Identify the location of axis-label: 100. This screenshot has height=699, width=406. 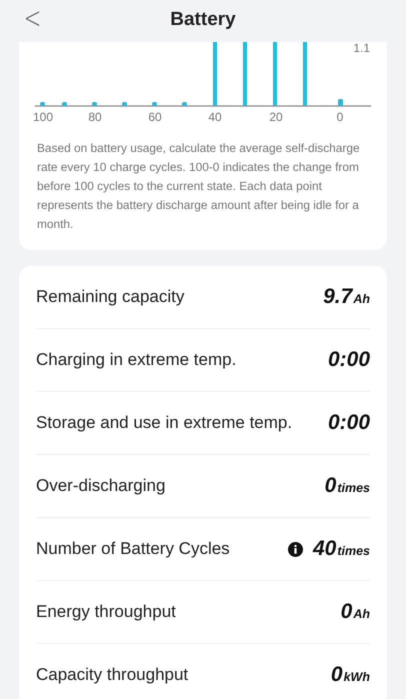
(43, 117).